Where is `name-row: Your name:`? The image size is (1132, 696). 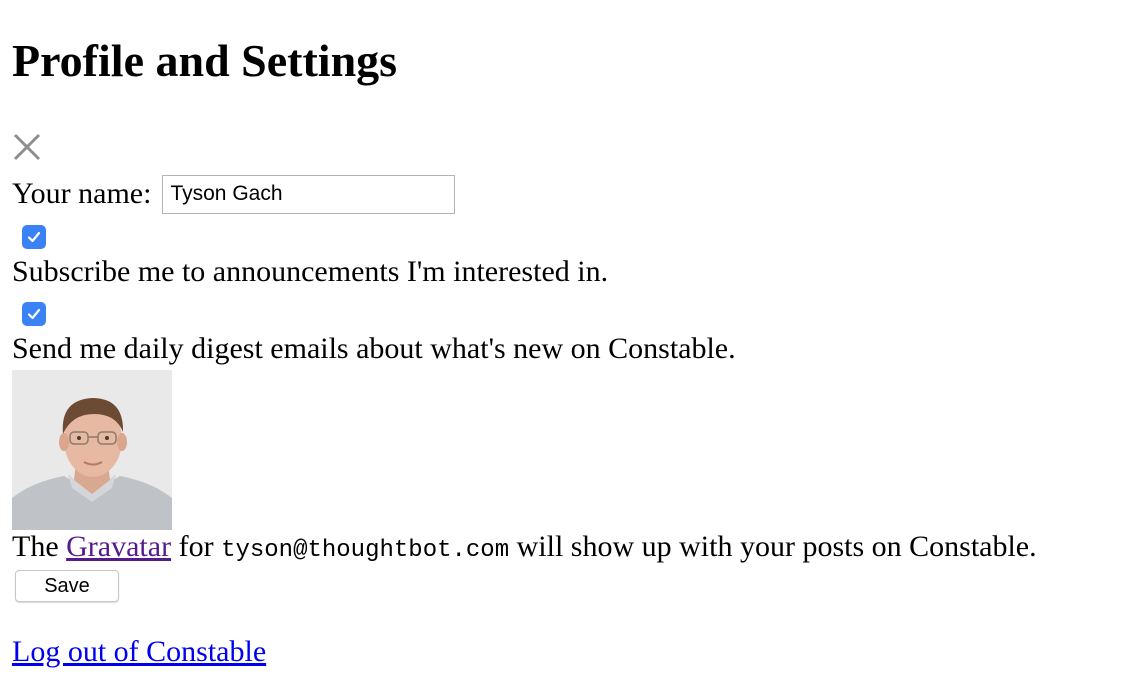
name-row: Your name: is located at coordinates (234, 194).